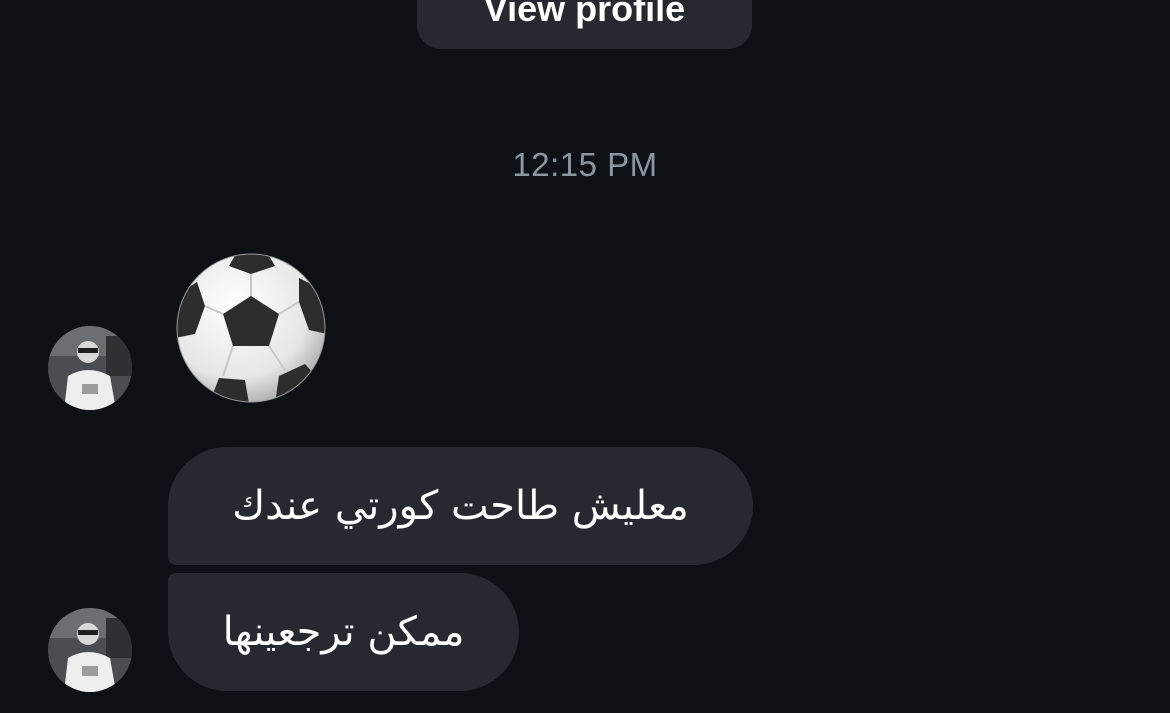 The image size is (1170, 713). What do you see at coordinates (343, 632) in the screenshot?
I see `message-bubble: ممكن ترجعينها` at bounding box center [343, 632].